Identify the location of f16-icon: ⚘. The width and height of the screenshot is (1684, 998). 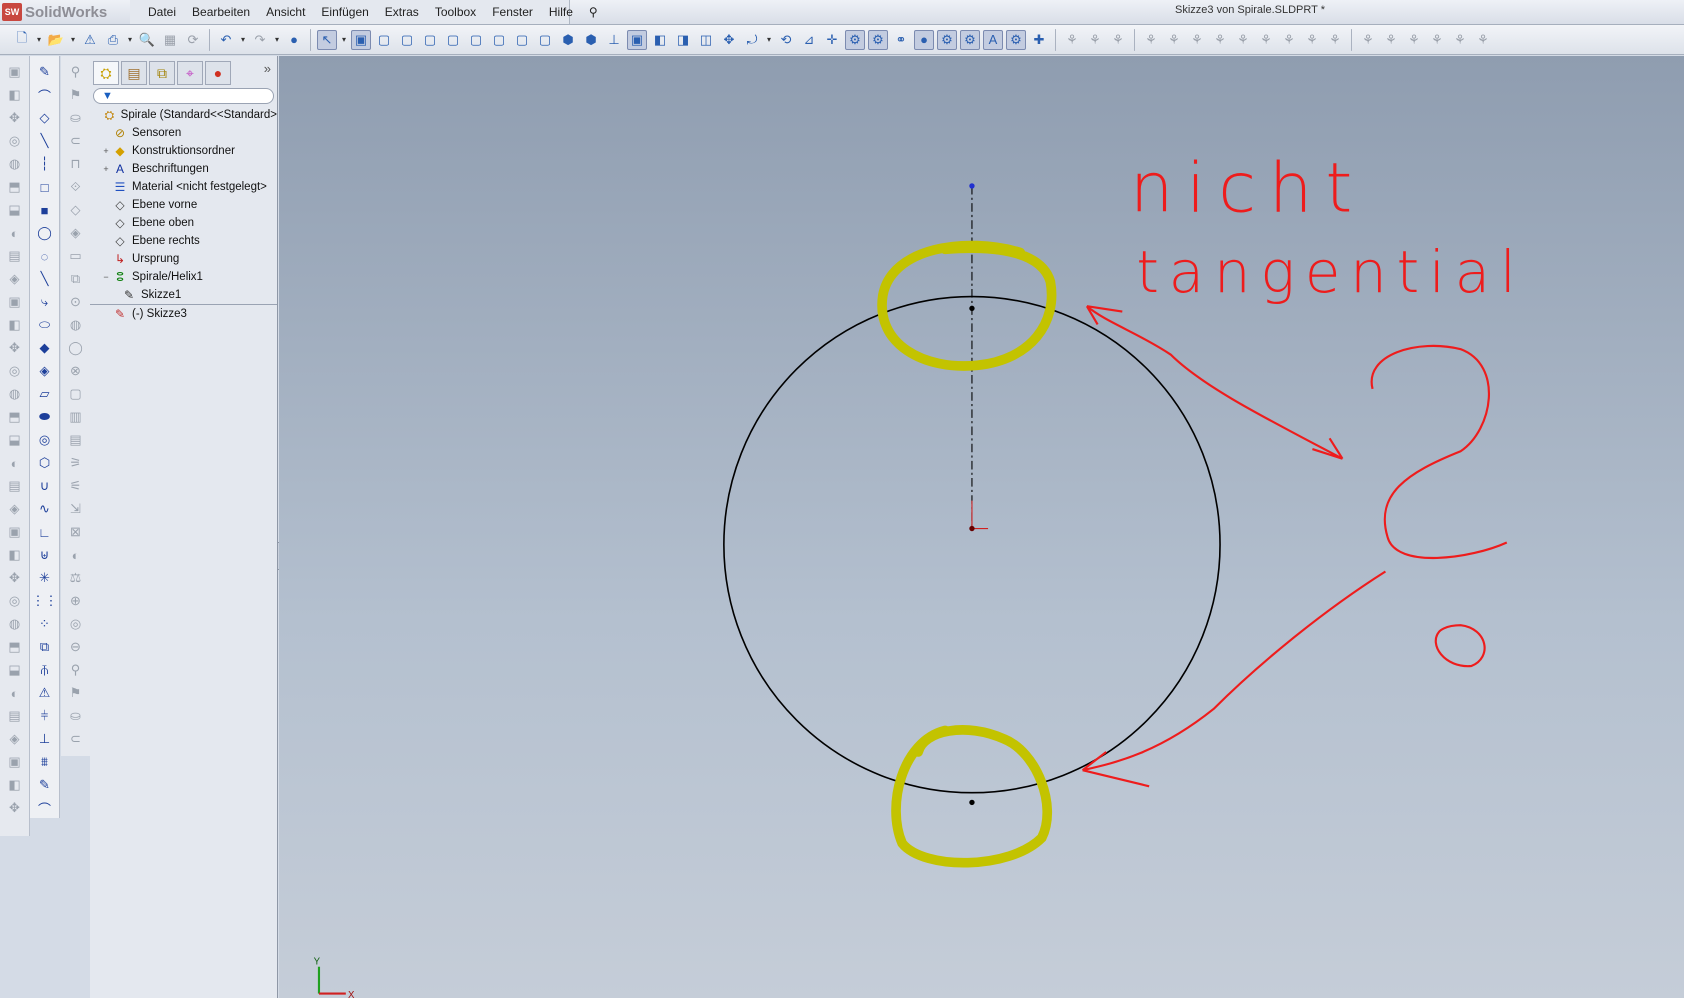
(1437, 40).